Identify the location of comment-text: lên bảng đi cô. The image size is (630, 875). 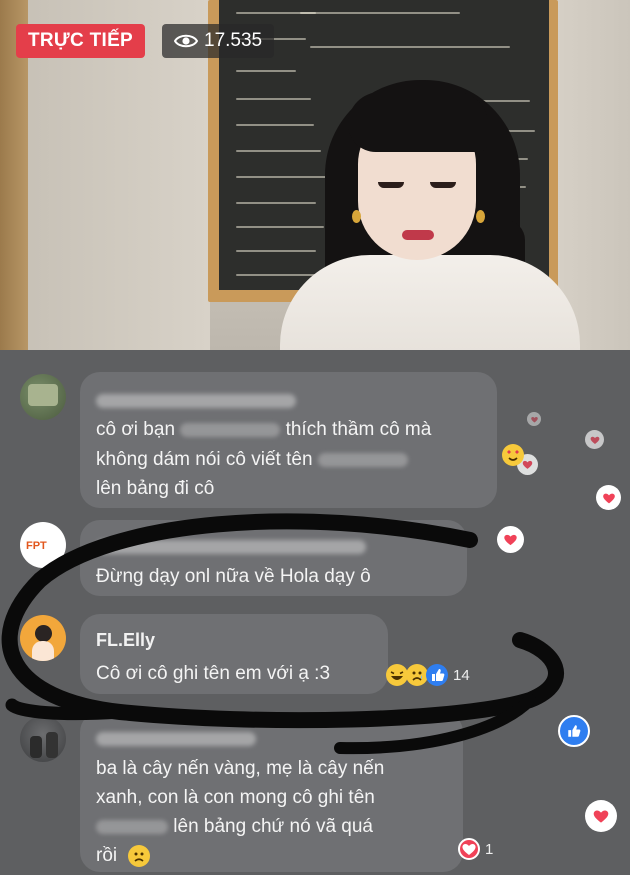
(155, 488).